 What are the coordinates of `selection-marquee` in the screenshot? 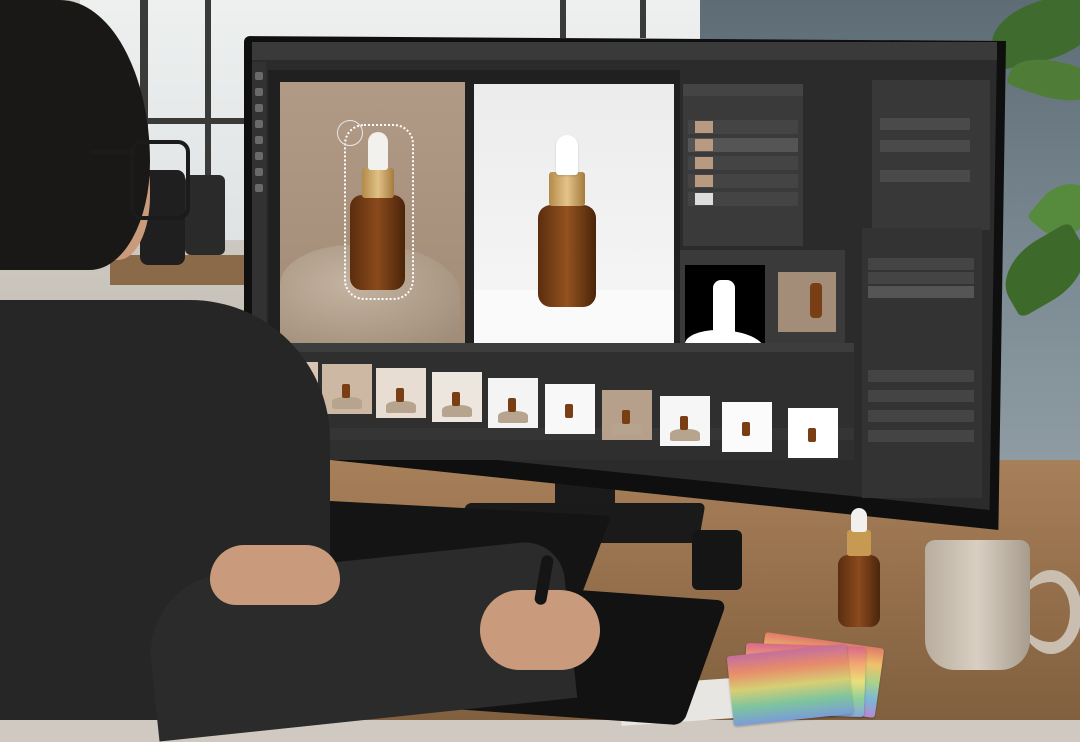 It's located at (379, 212).